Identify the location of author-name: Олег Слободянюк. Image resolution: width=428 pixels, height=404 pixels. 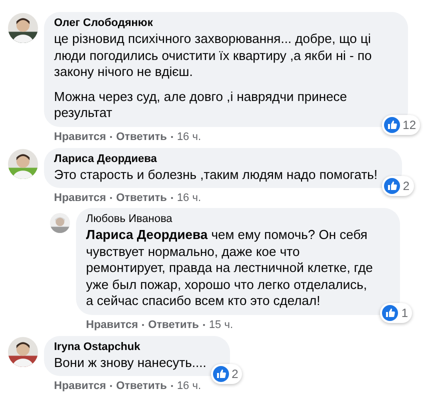
(219, 23).